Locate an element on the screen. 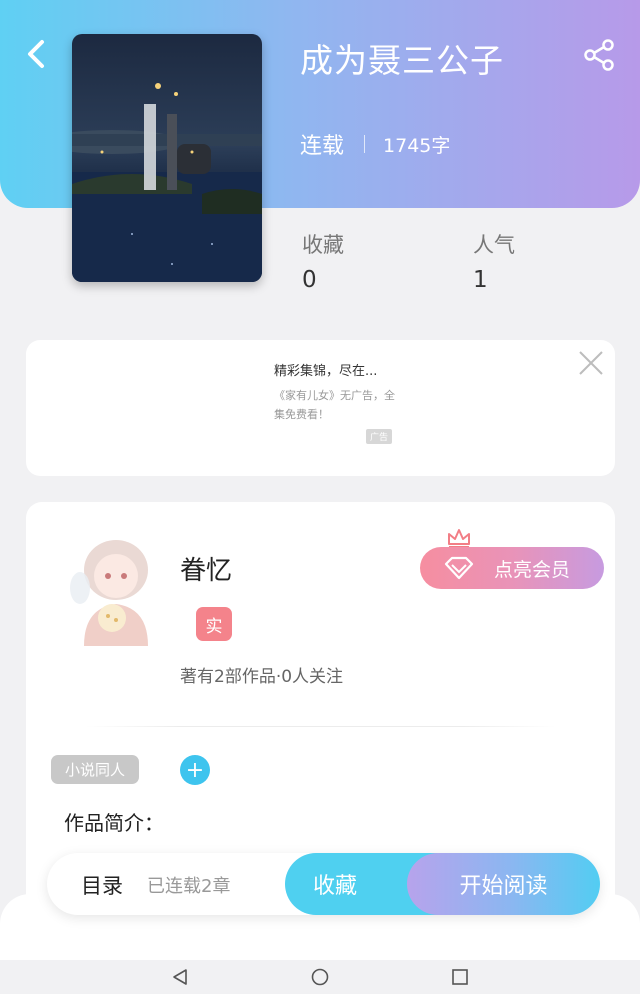  start-reading-button: 开始阅读 is located at coordinates (503, 884).